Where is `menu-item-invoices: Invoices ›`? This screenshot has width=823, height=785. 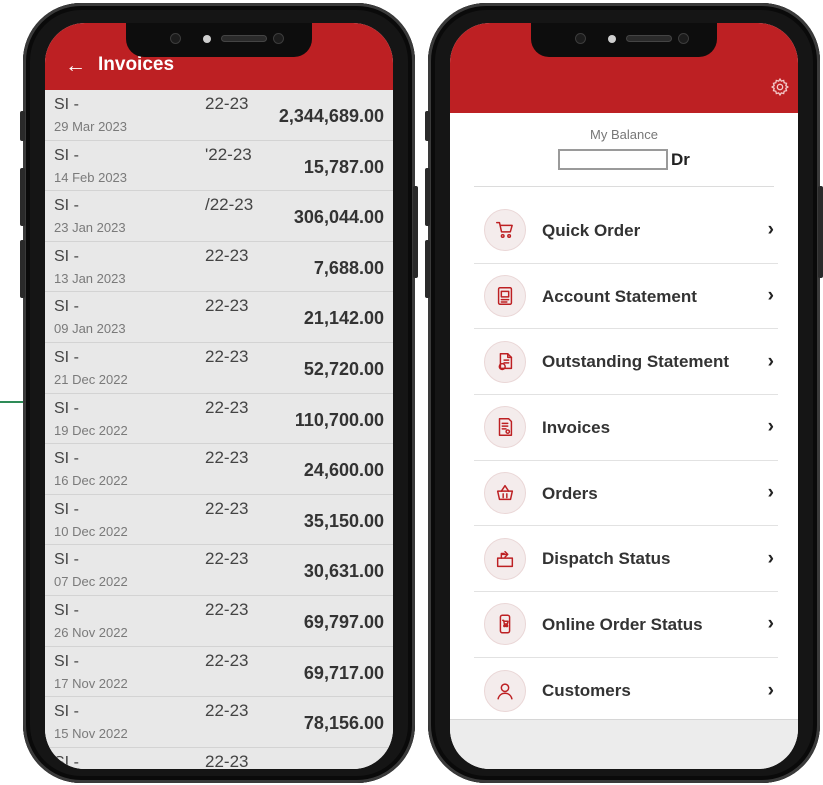 menu-item-invoices: Invoices › is located at coordinates (626, 428).